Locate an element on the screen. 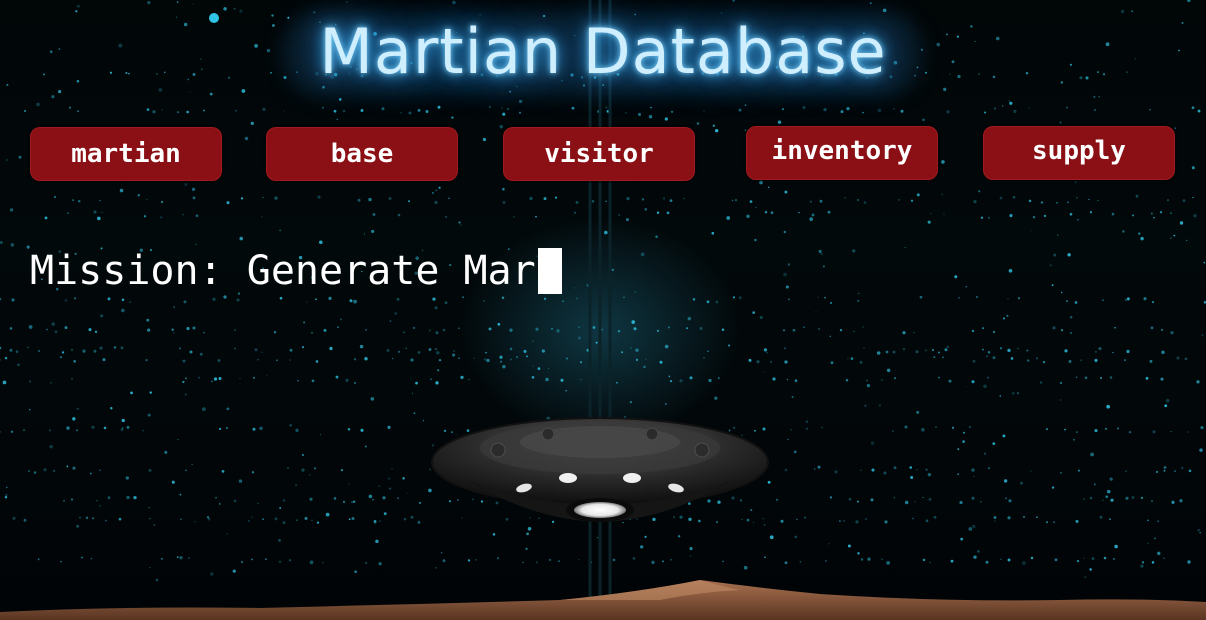  nav-button-label: supply is located at coordinates (1079, 151).